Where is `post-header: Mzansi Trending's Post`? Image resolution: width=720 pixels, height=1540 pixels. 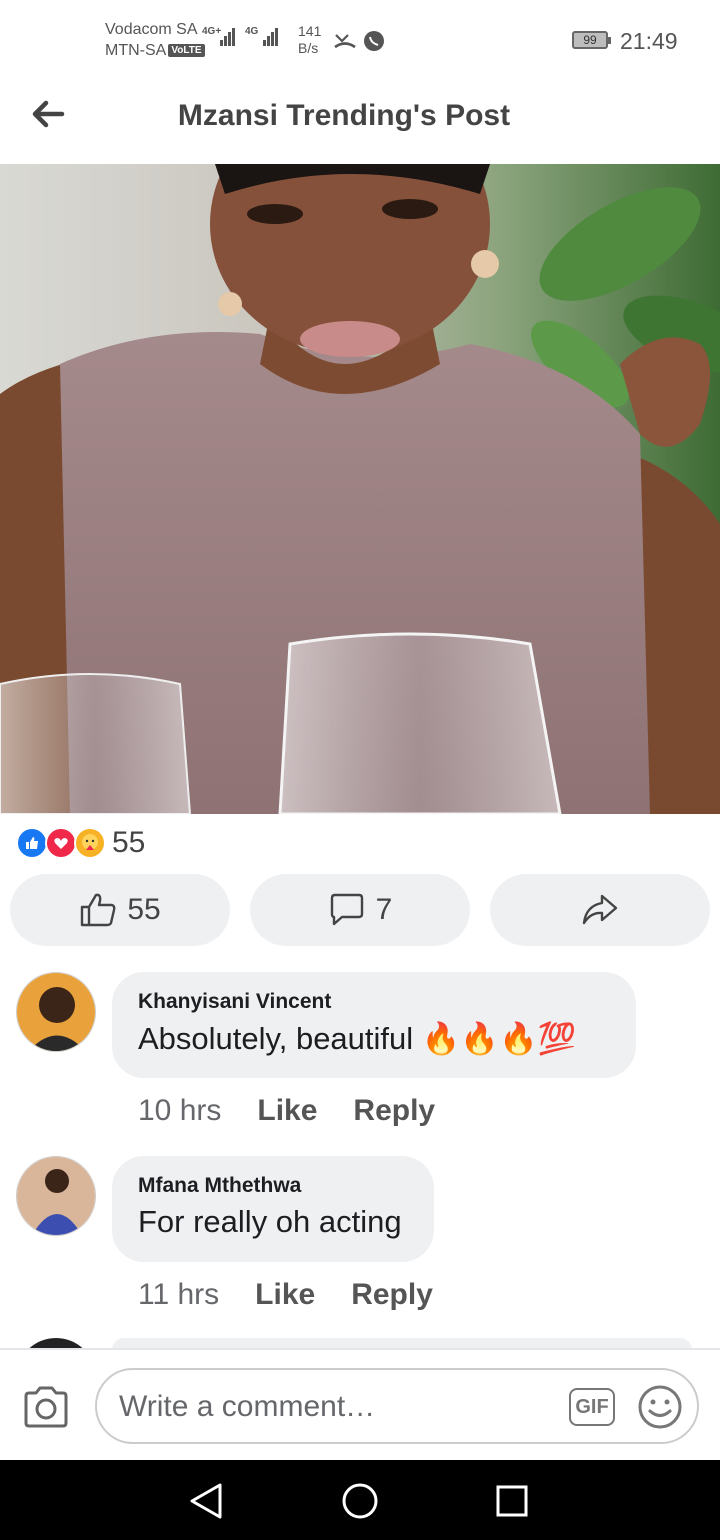
post-header: Mzansi Trending's Post is located at coordinates (360, 123).